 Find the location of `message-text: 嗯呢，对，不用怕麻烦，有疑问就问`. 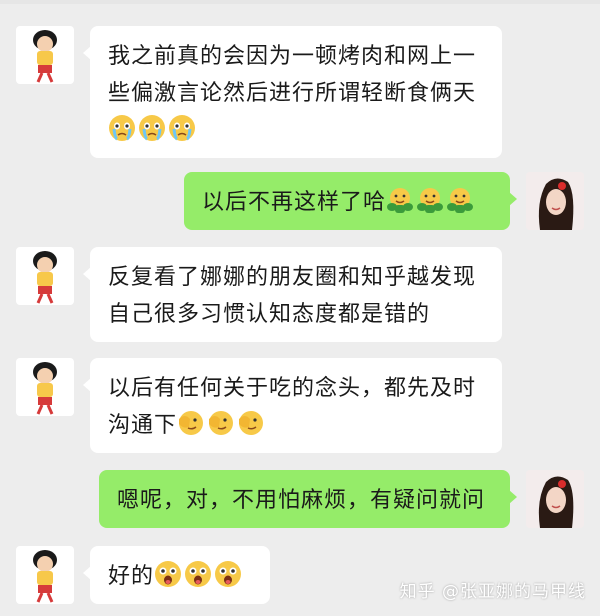

message-text: 嗯呢，对，不用怕麻烦，有疑问就问 is located at coordinates (301, 500).